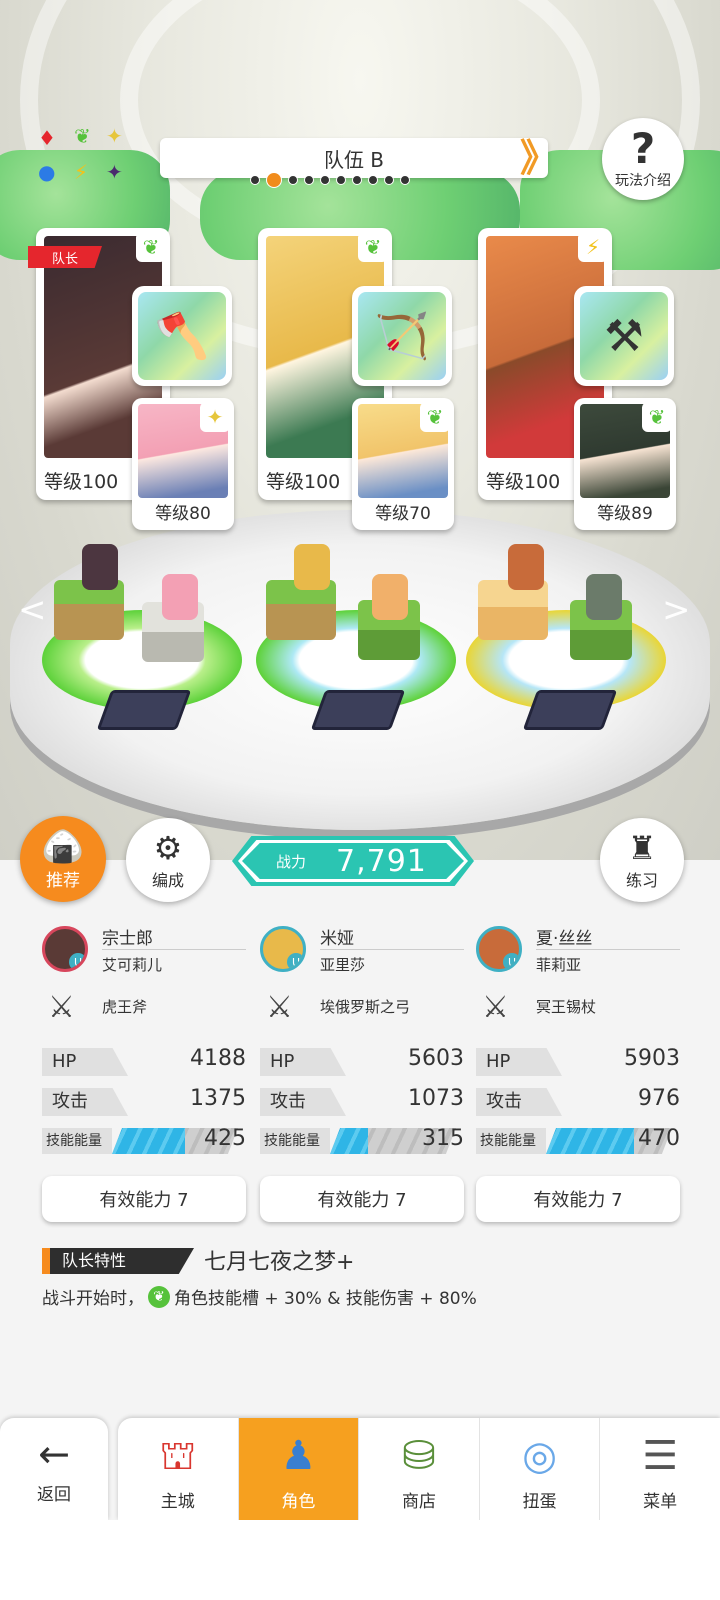  I want to click on back-arrow-icon: ←, so click(54, 1453).